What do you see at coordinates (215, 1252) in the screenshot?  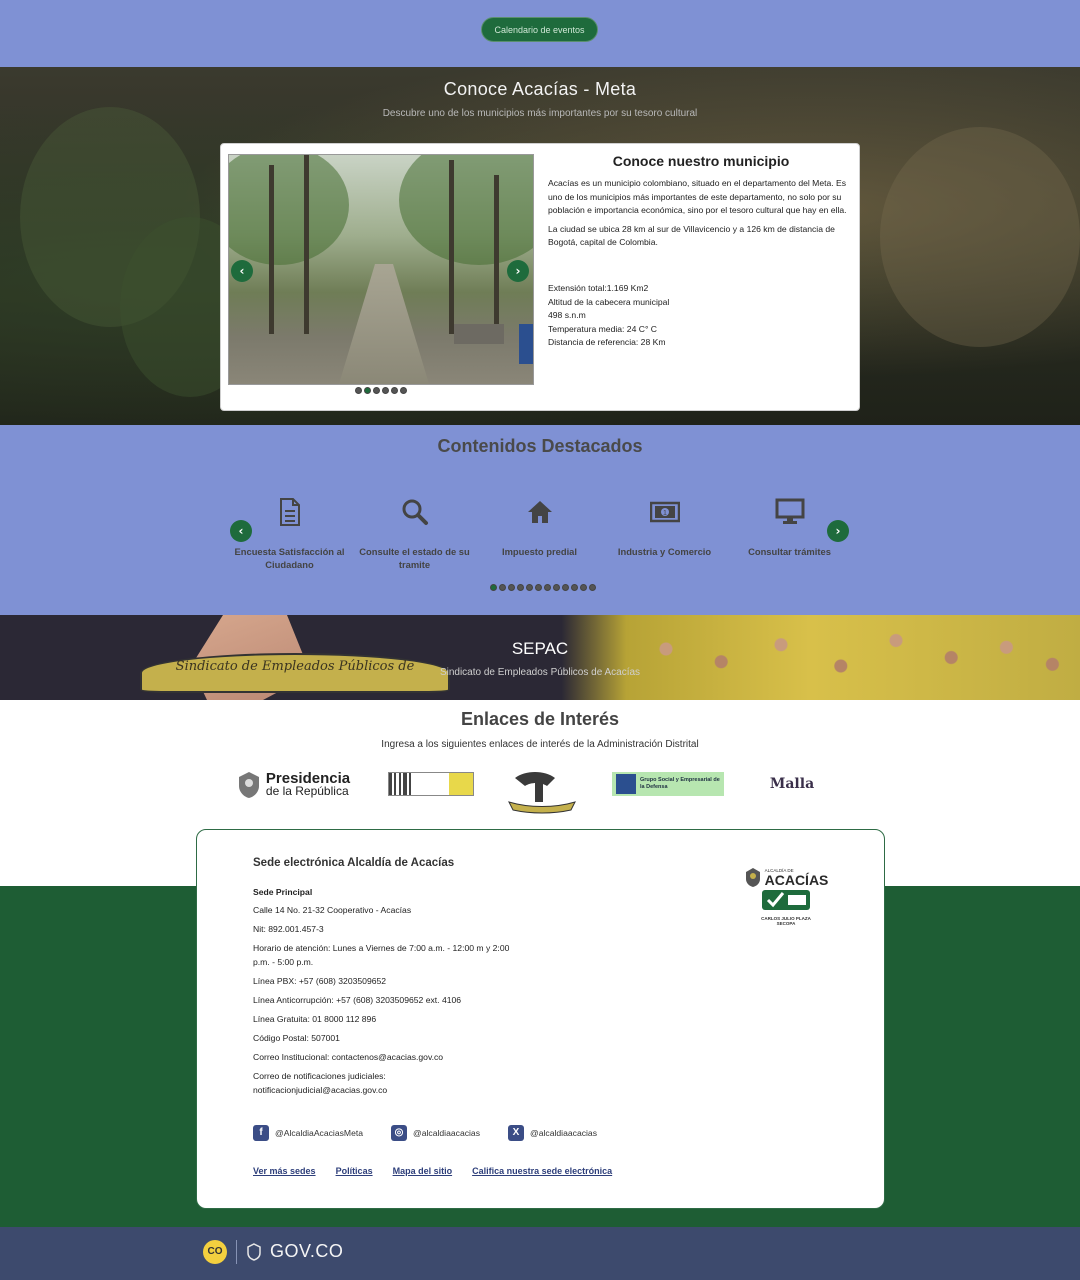 I see `co-badge-icon: CO` at bounding box center [215, 1252].